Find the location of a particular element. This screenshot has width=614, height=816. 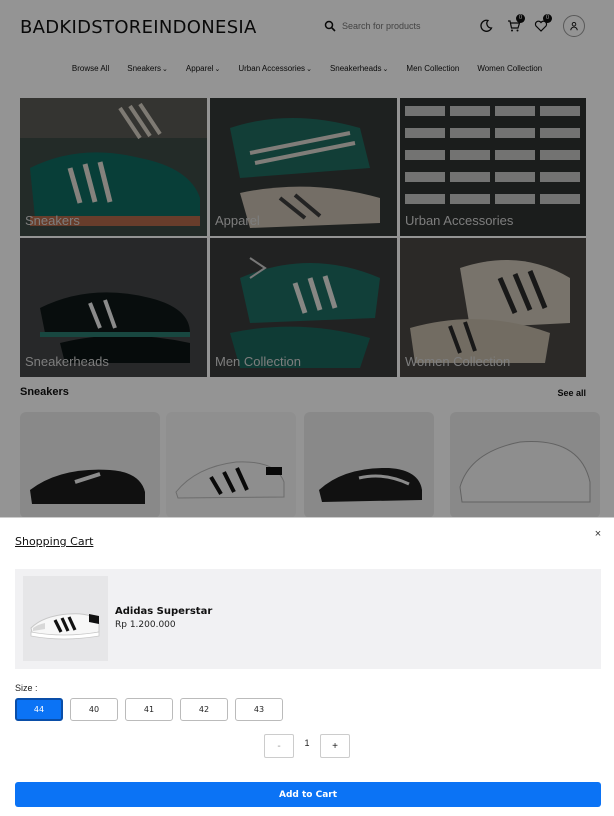

cart-item: Adidas Superstar Rp 1.200.000 is located at coordinates (308, 619).